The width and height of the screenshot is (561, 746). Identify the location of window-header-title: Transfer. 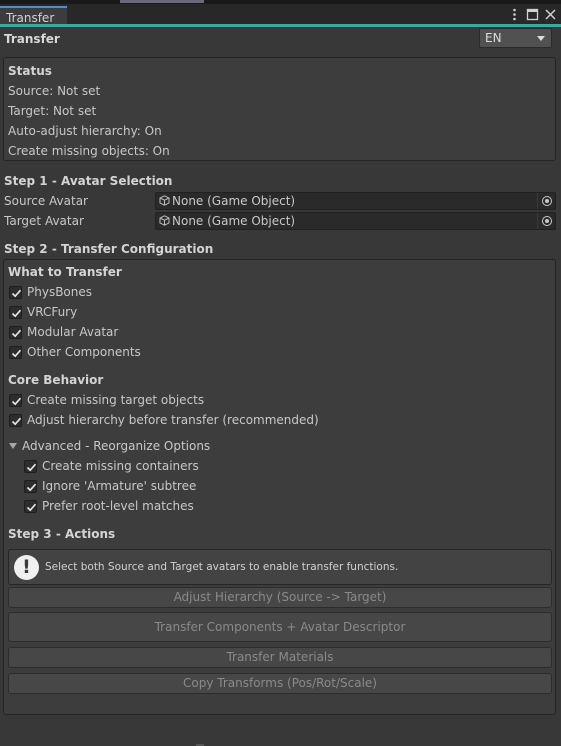
(32, 39).